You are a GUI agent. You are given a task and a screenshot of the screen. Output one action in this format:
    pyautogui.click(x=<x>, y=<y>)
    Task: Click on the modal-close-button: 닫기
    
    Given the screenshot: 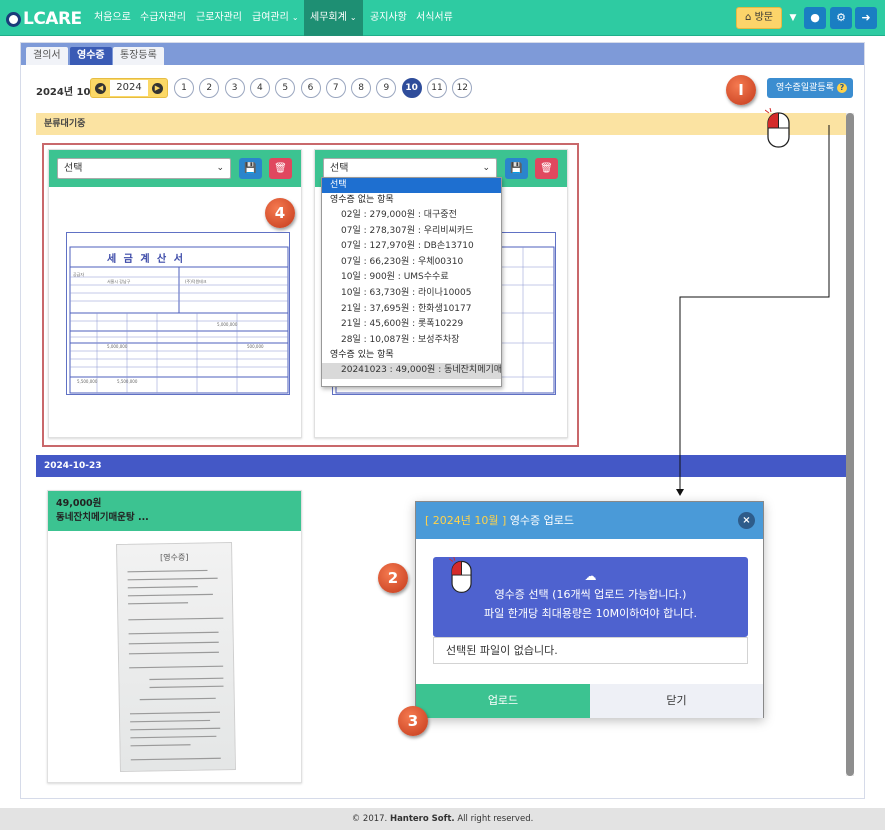 What is the action you would take?
    pyautogui.click(x=676, y=701)
    